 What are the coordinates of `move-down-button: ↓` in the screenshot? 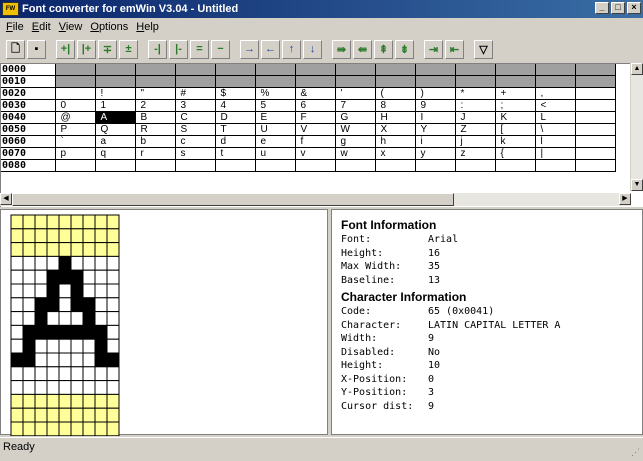 It's located at (312, 49).